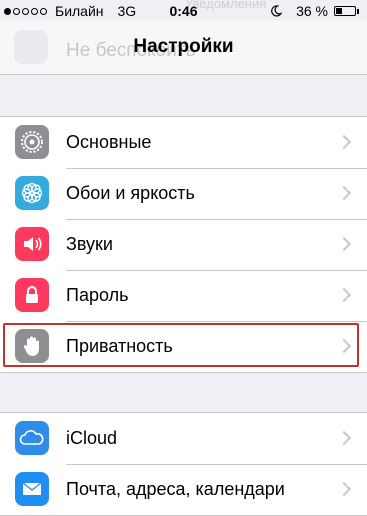  Describe the element at coordinates (32, 438) in the screenshot. I see `cloud-icon` at that location.